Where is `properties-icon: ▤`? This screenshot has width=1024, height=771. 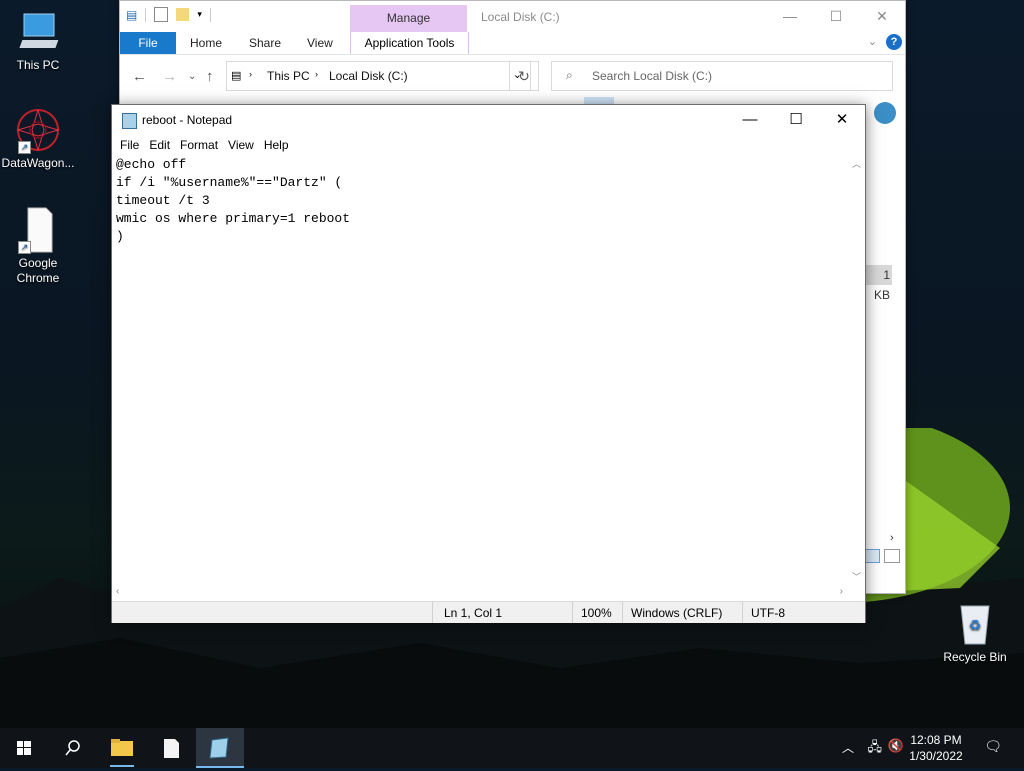
properties-icon: ▤ is located at coordinates (131, 15).